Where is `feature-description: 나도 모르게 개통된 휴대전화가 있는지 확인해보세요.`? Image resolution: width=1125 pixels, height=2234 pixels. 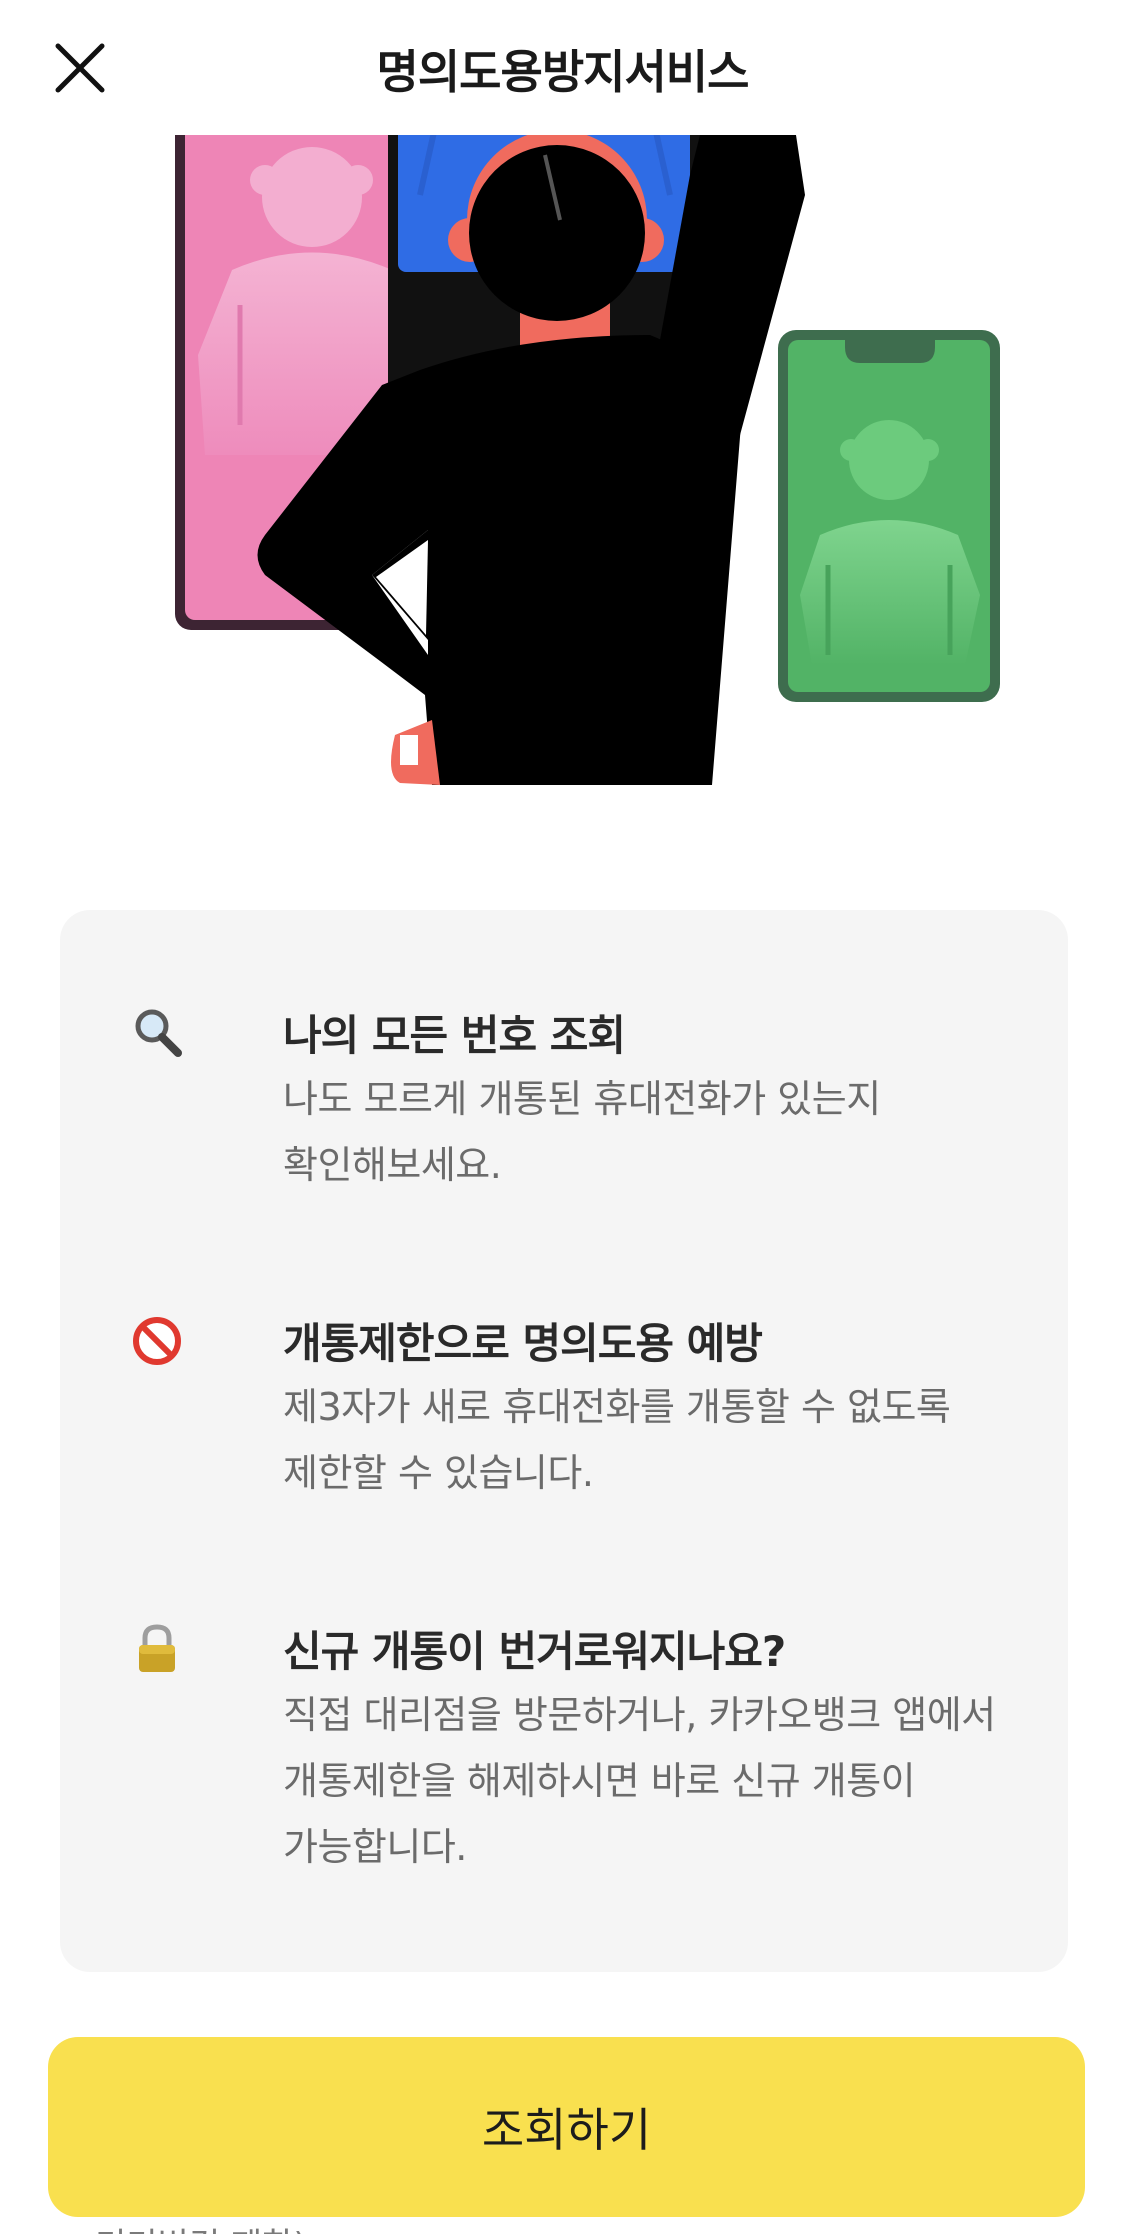 feature-description: 나도 모르게 개통된 휴대전화가 있는지 확인해보세요. is located at coordinates (582, 1132).